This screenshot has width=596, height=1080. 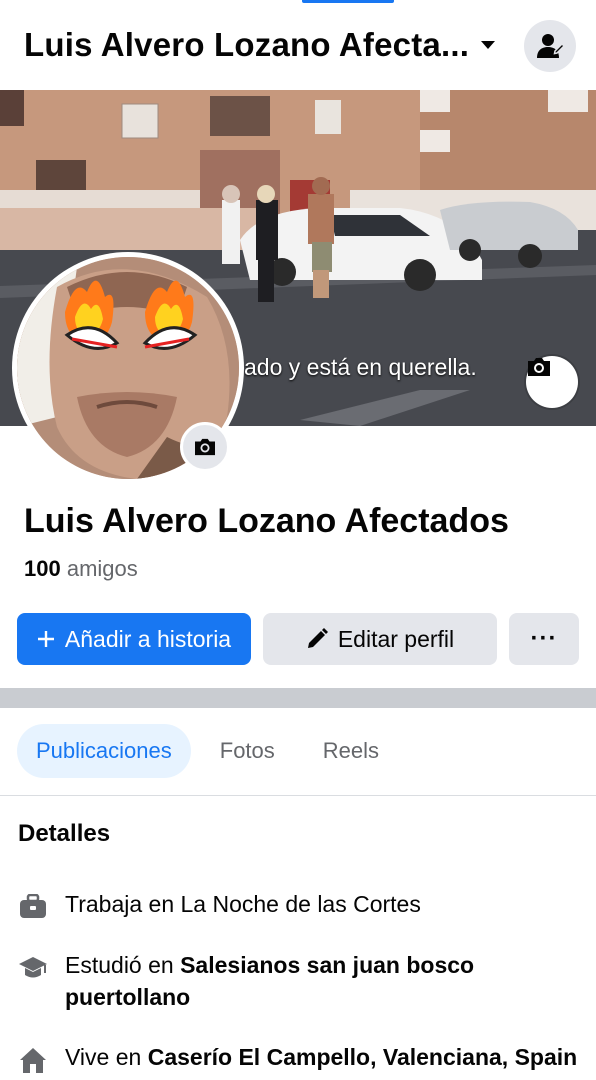 What do you see at coordinates (123, 965) in the screenshot?
I see `detail-education-label: Estudió en` at bounding box center [123, 965].